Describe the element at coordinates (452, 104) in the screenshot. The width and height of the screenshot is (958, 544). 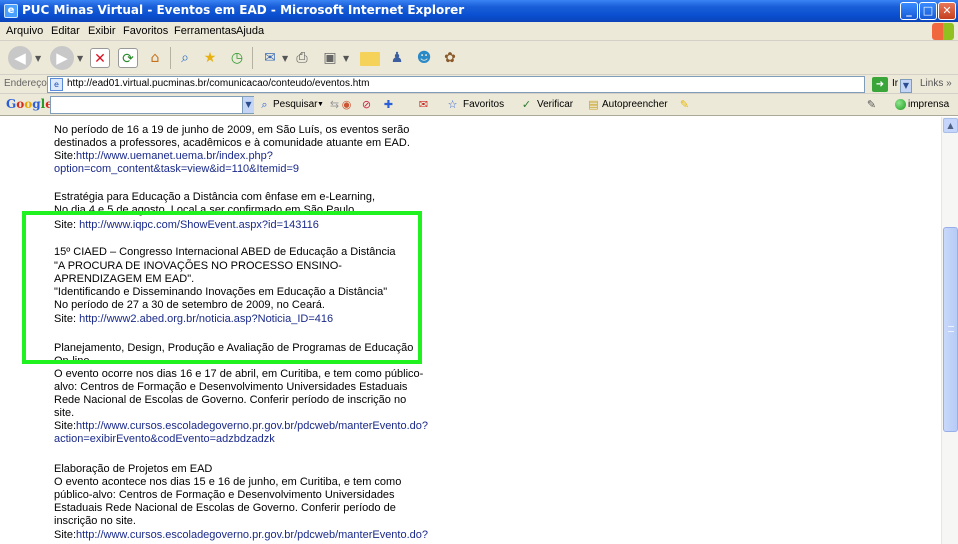
I see `favorites-star-icon: ☆` at that location.